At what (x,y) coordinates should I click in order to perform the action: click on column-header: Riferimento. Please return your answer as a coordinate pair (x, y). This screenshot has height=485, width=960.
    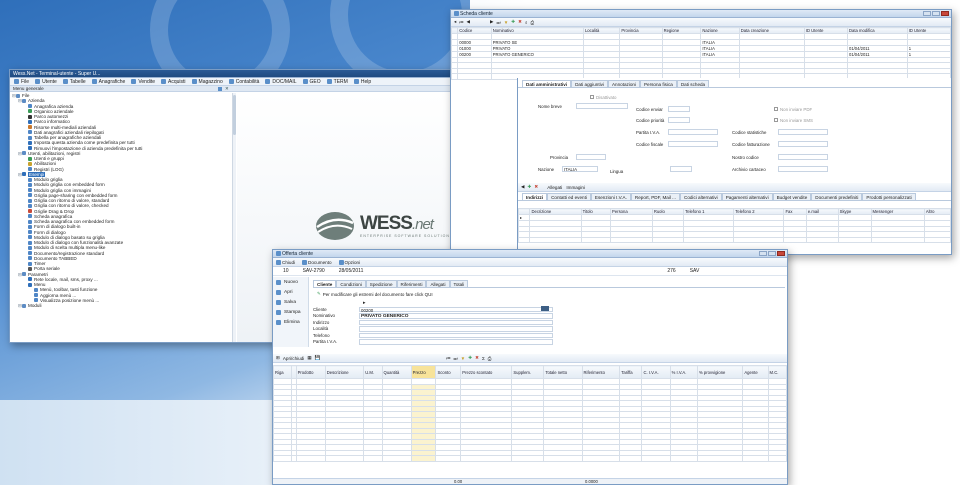
    Looking at the image, I should click on (601, 372).